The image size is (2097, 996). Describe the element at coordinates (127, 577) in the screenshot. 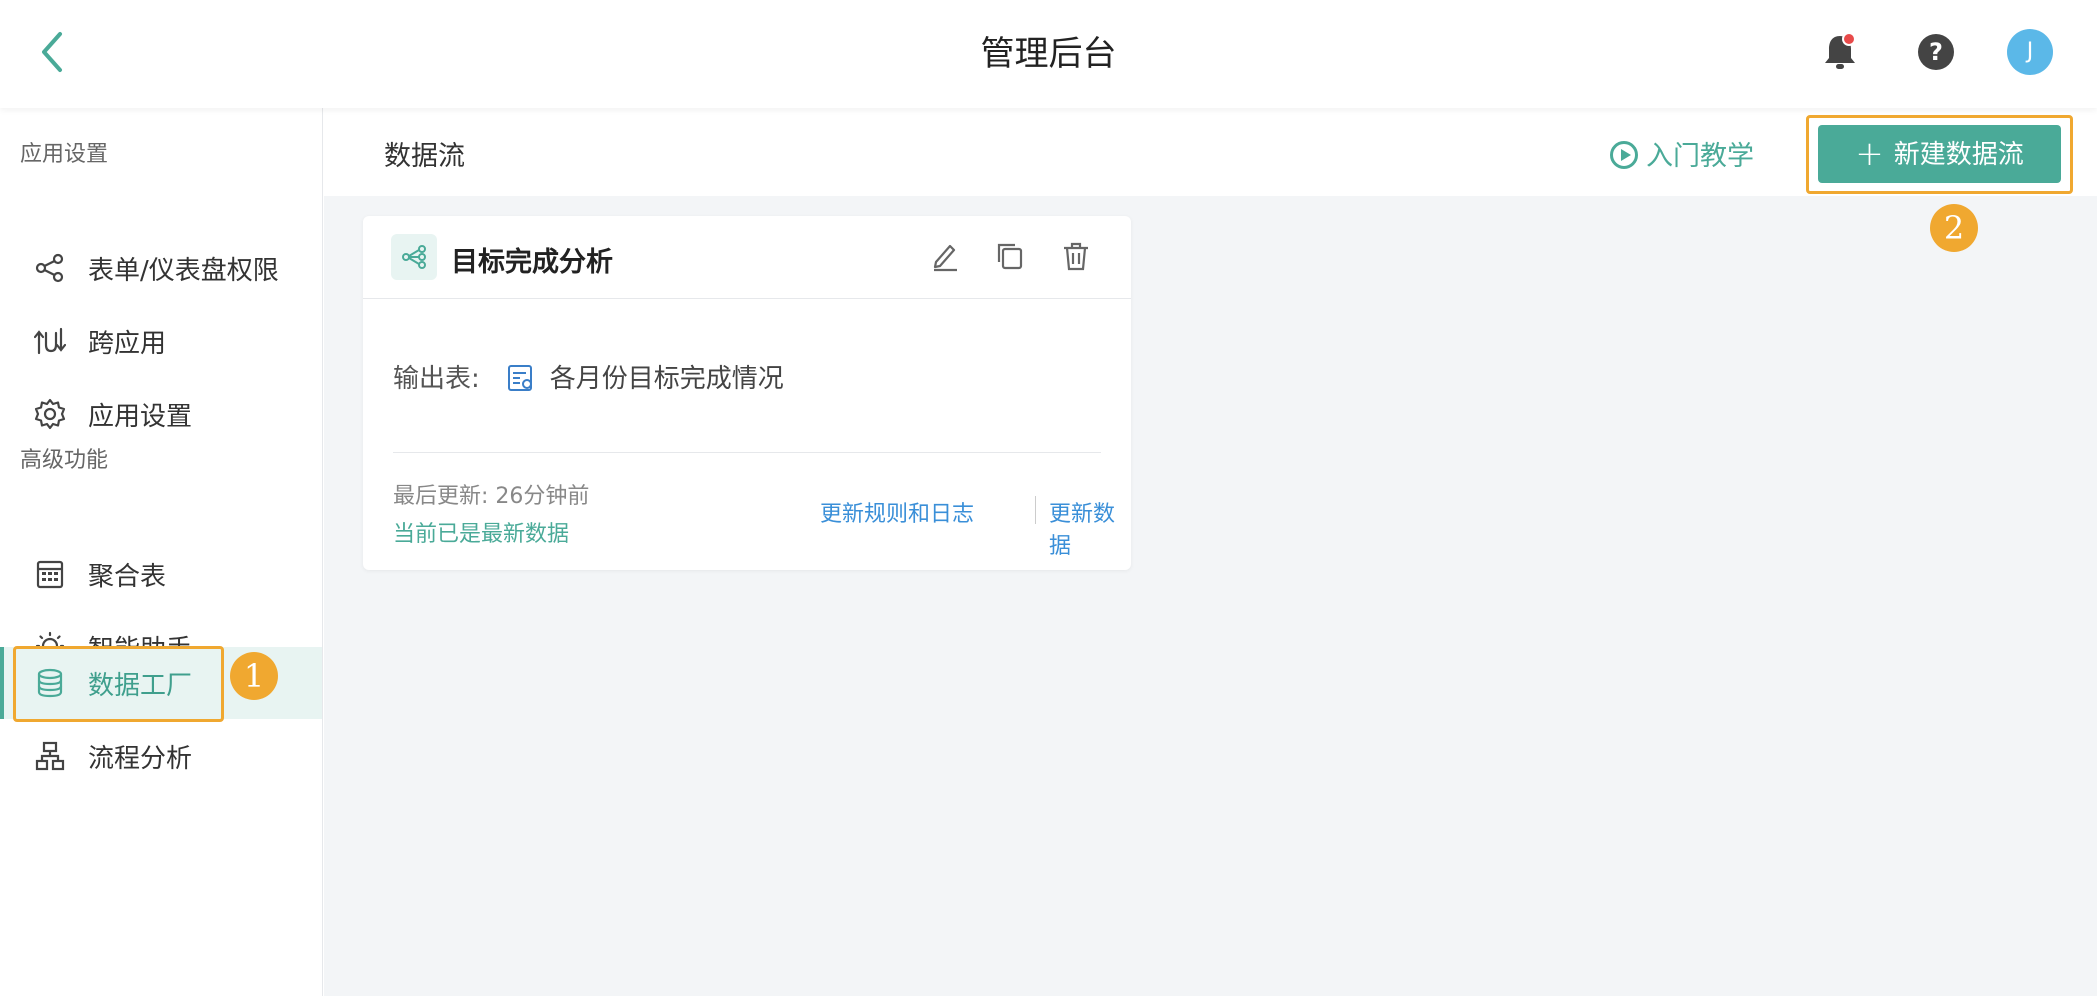

I see `sidebar-item-label: 聚合表` at that location.